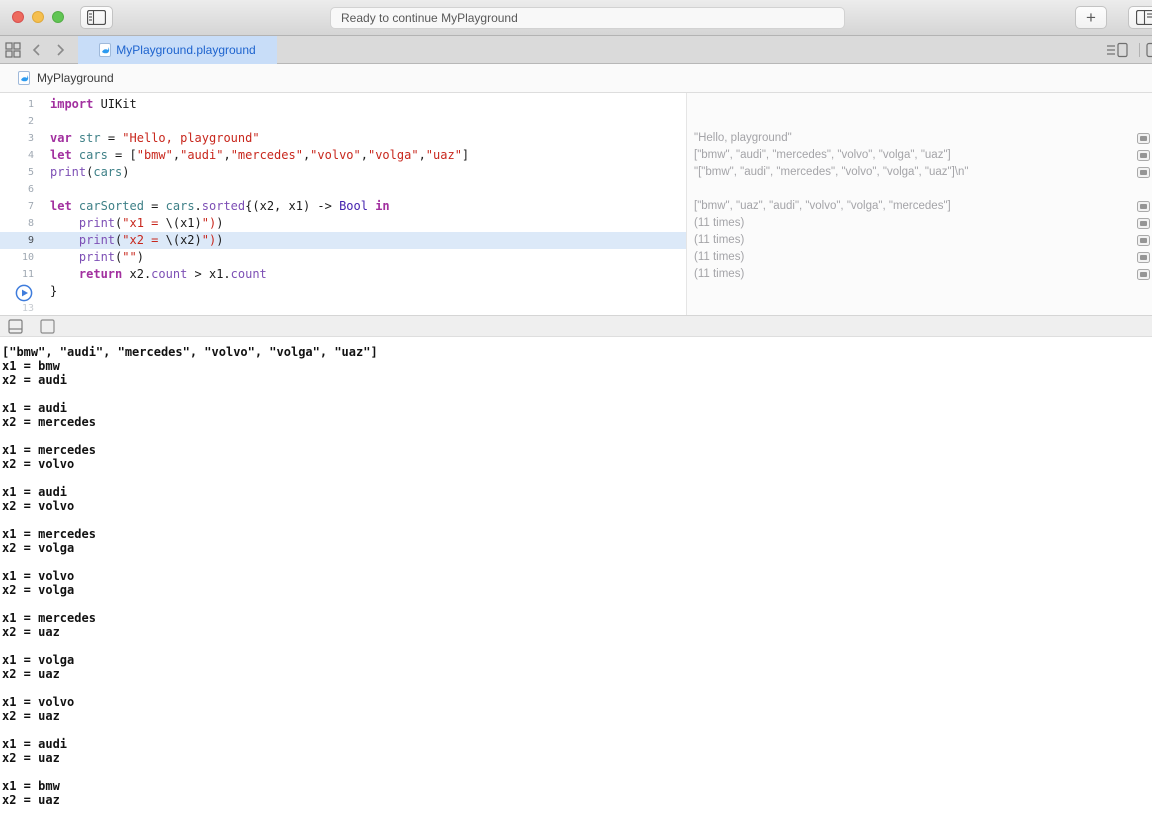 The height and width of the screenshot is (824, 1152). Describe the element at coordinates (30, 240) in the screenshot. I see `line-number: 9` at that location.